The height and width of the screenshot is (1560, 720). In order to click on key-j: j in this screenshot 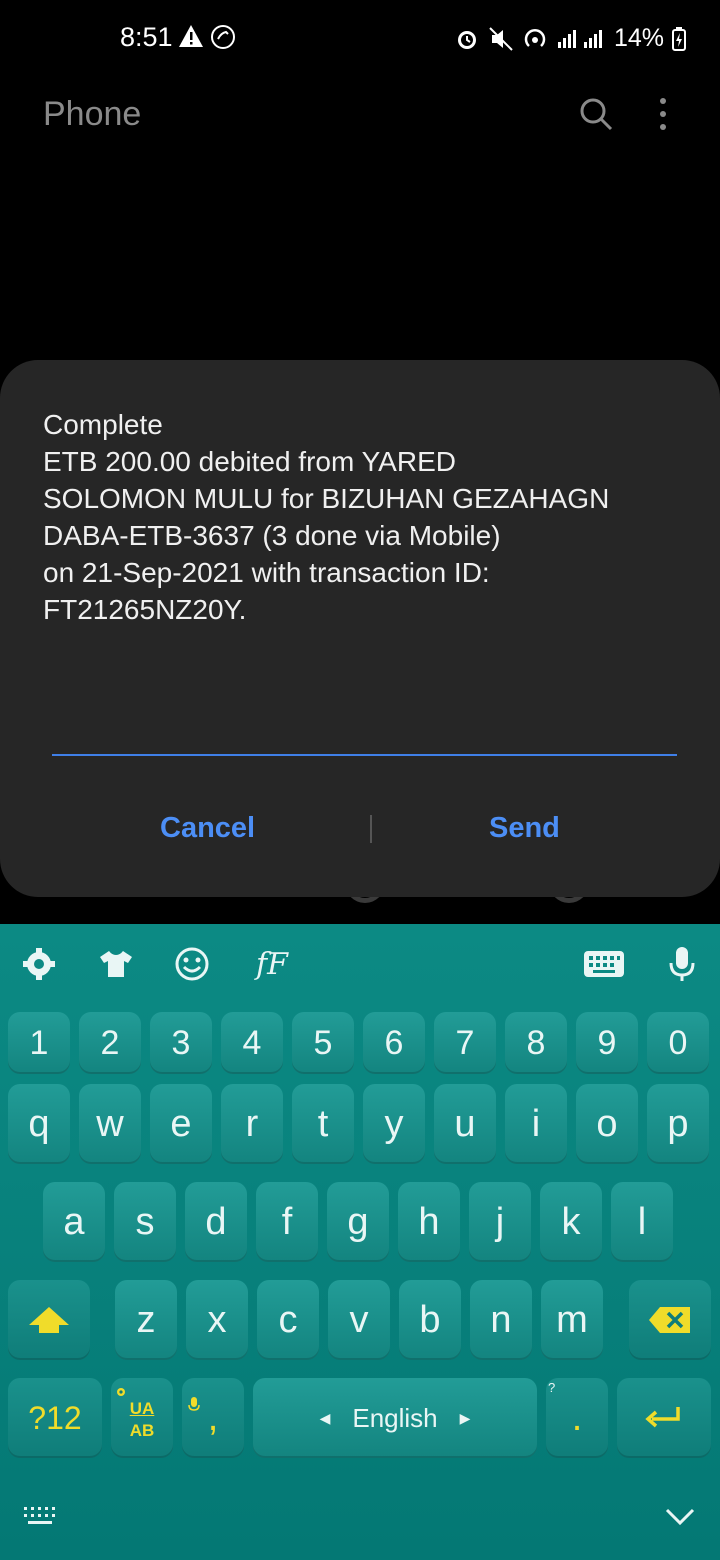, I will do `click(500, 1222)`.